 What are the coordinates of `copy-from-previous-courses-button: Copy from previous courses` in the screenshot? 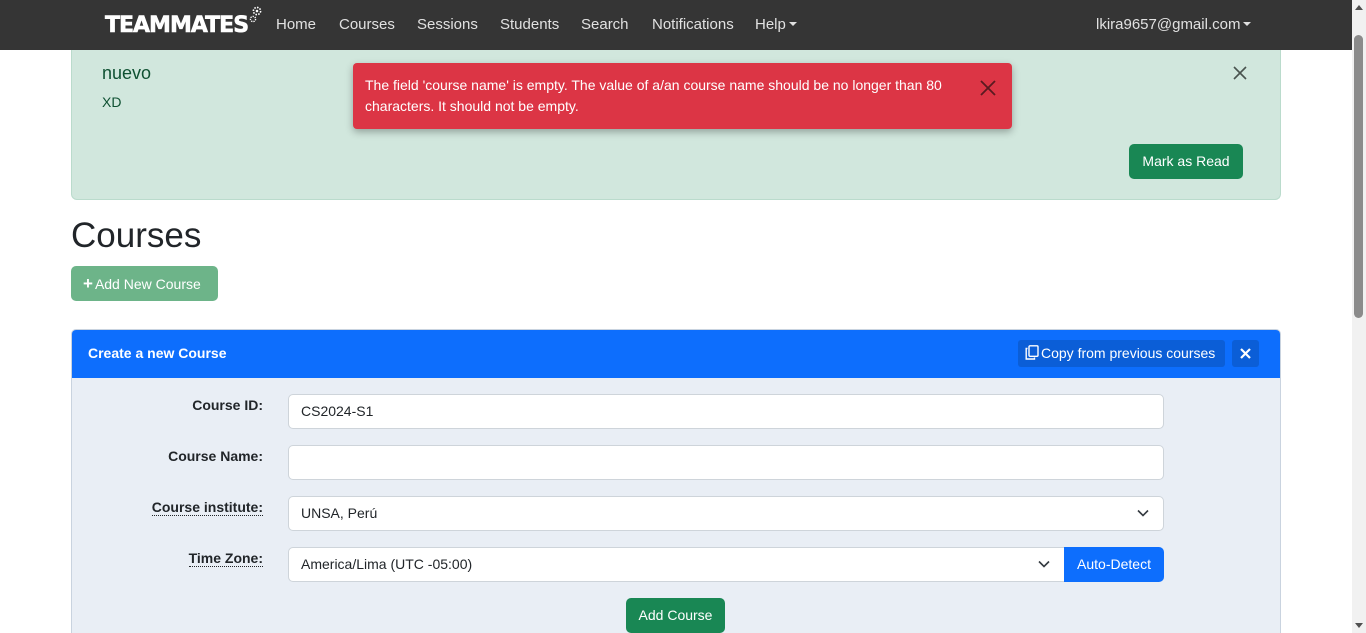 It's located at (1121, 353).